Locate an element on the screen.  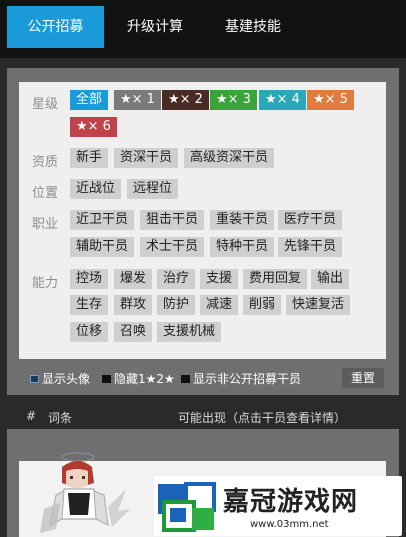
ability-chip-robot: 支援机械 is located at coordinates (189, 332).